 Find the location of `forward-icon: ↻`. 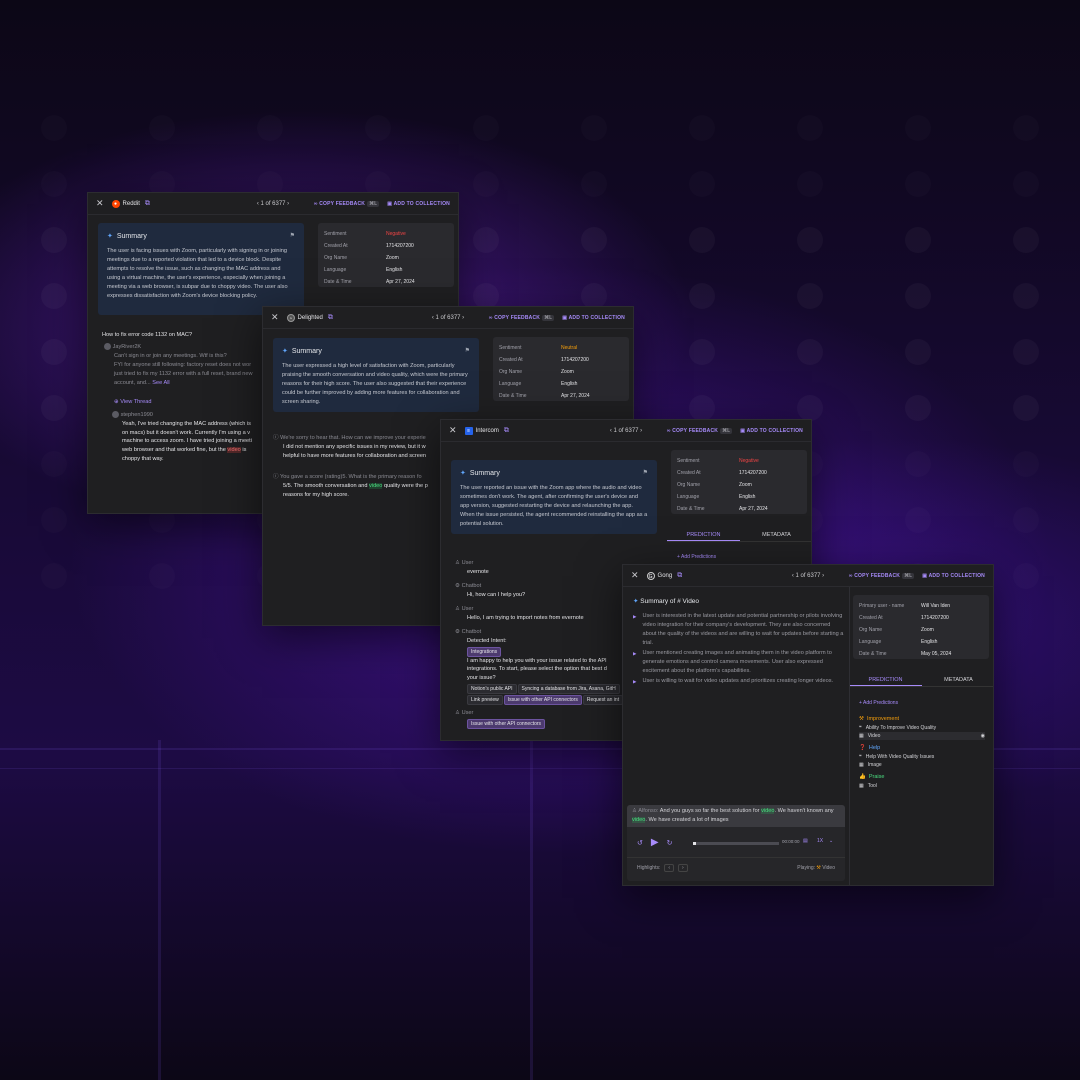

forward-icon: ↻ is located at coordinates (670, 843).